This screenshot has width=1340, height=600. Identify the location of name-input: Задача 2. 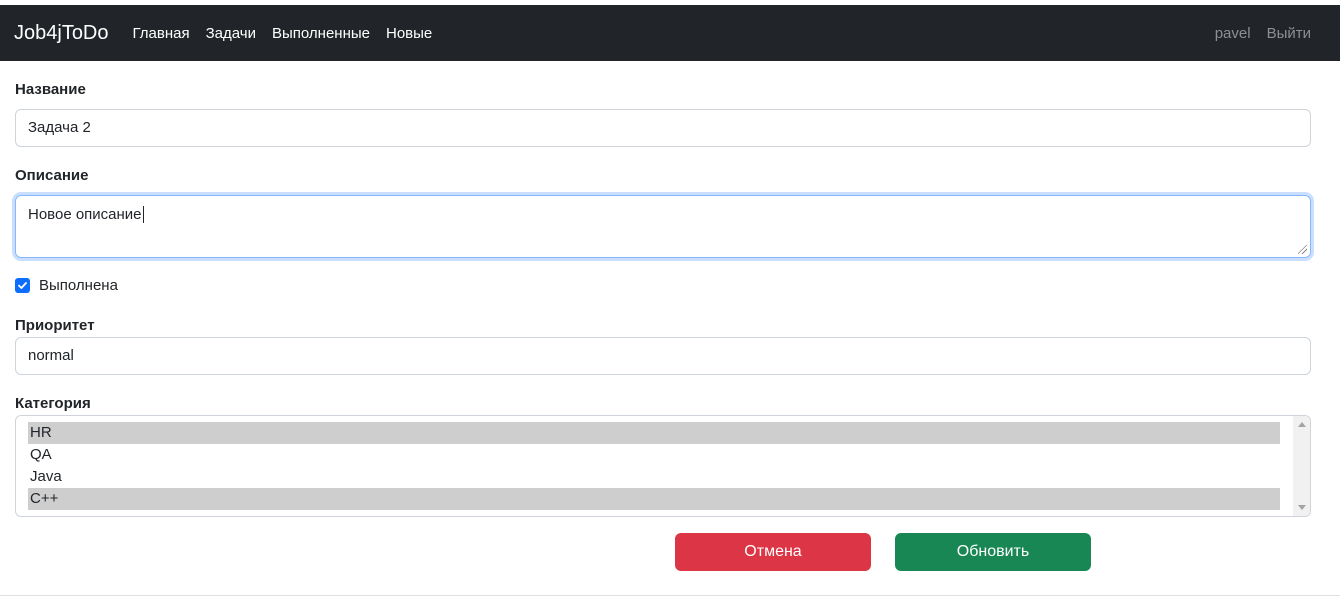
(663, 128).